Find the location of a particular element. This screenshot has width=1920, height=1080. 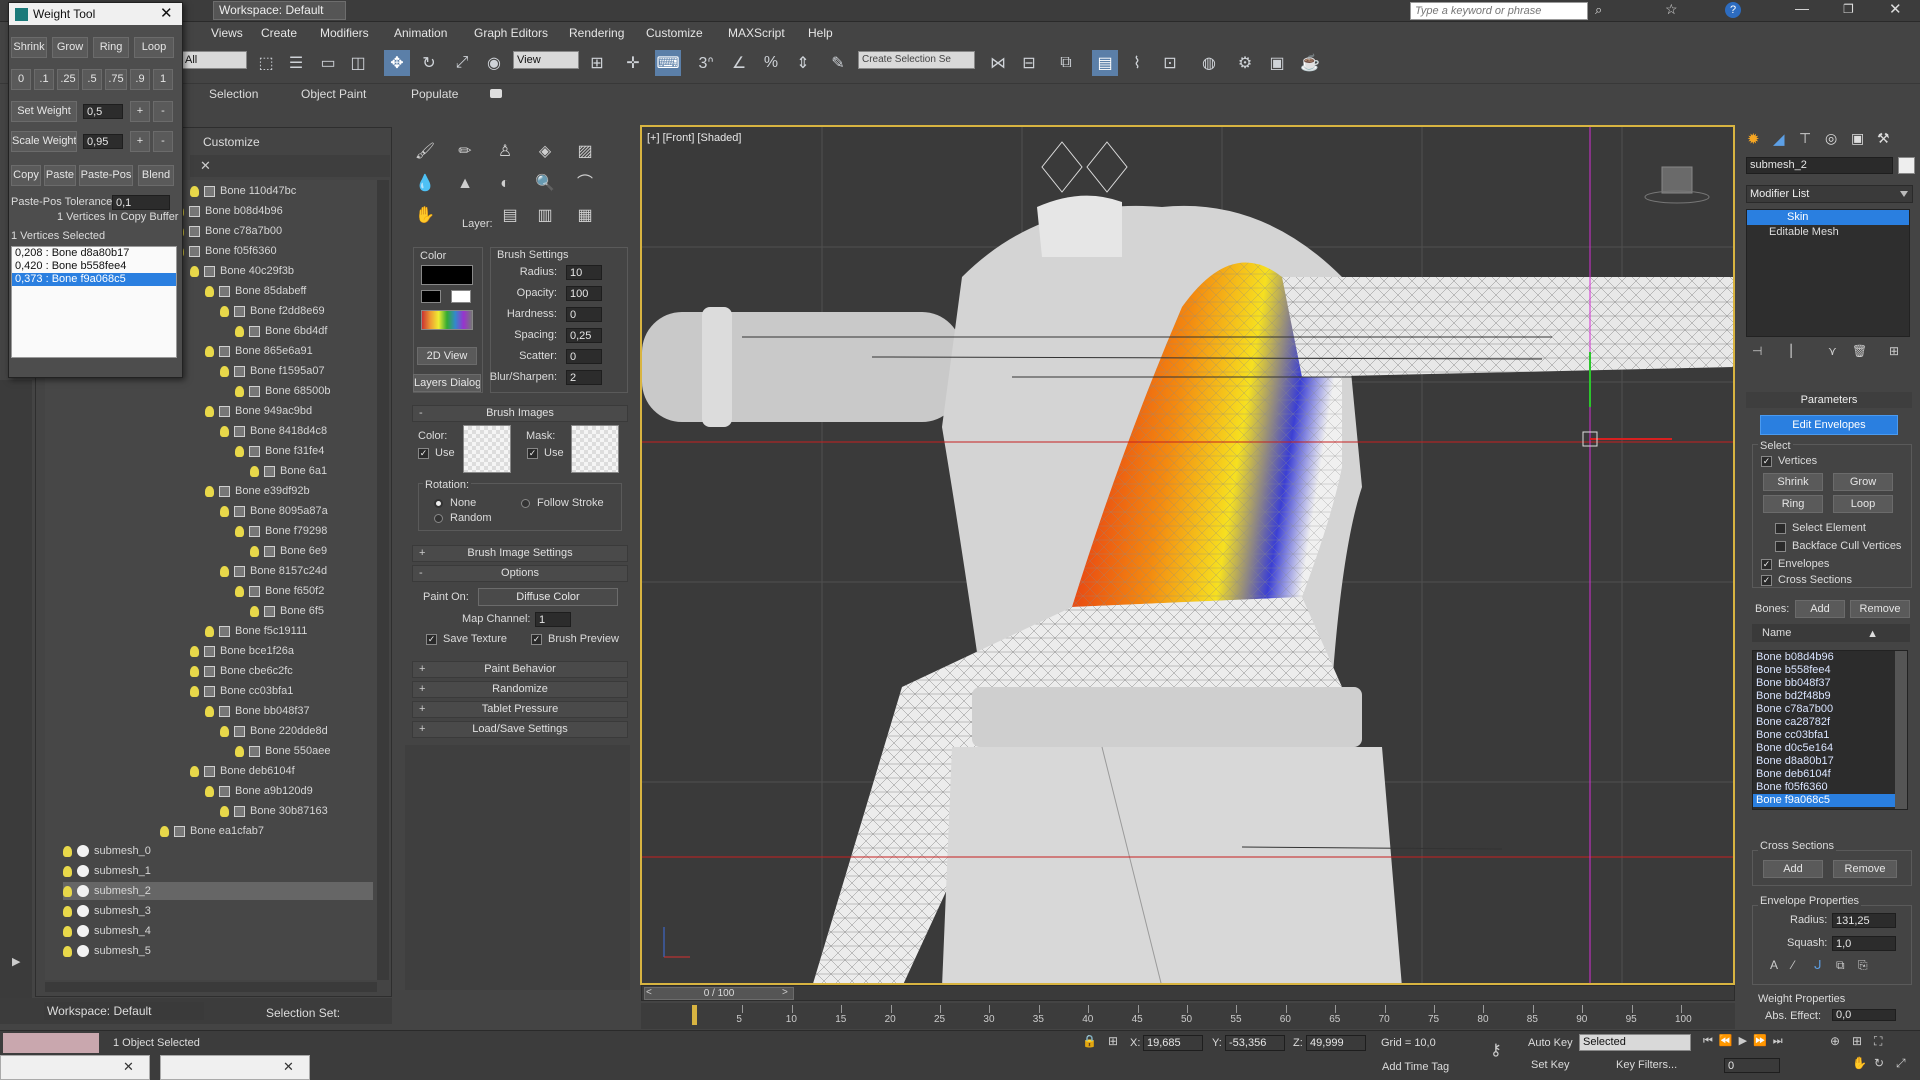

parameters-rollout-header: Parameters is located at coordinates (1829, 400).